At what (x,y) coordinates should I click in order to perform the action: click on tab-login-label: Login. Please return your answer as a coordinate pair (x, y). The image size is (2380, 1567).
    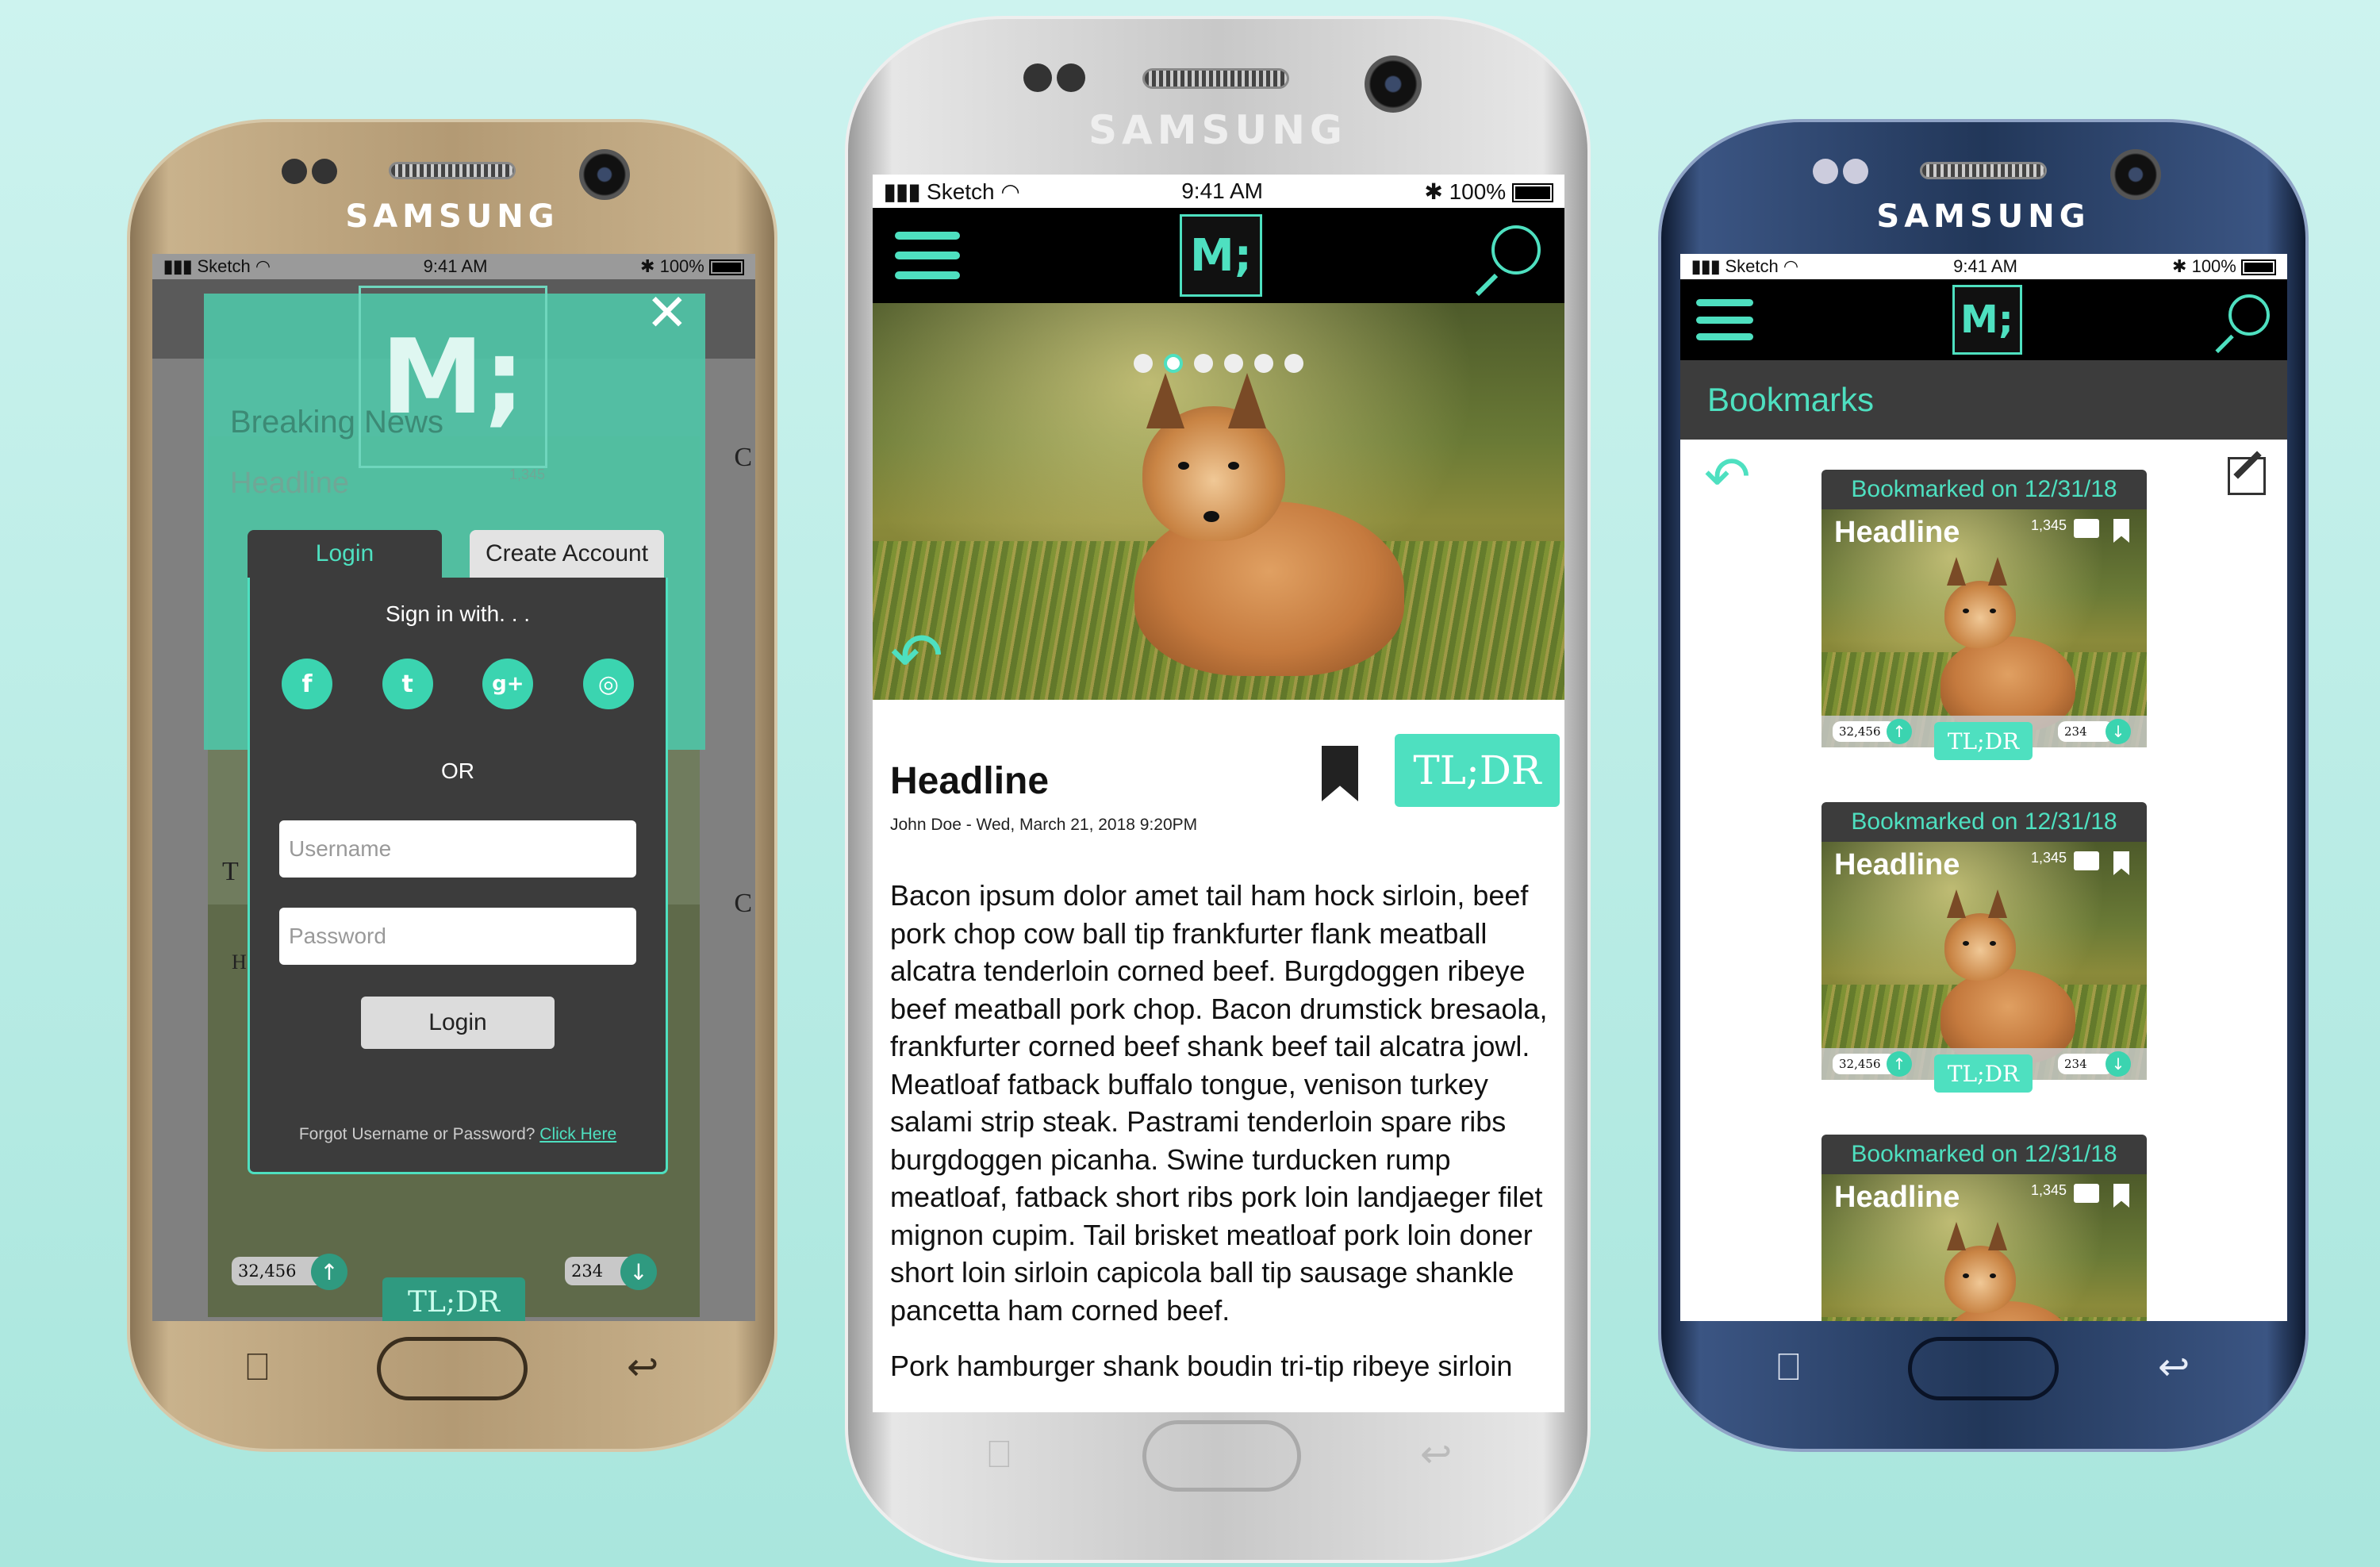
    Looking at the image, I should click on (344, 554).